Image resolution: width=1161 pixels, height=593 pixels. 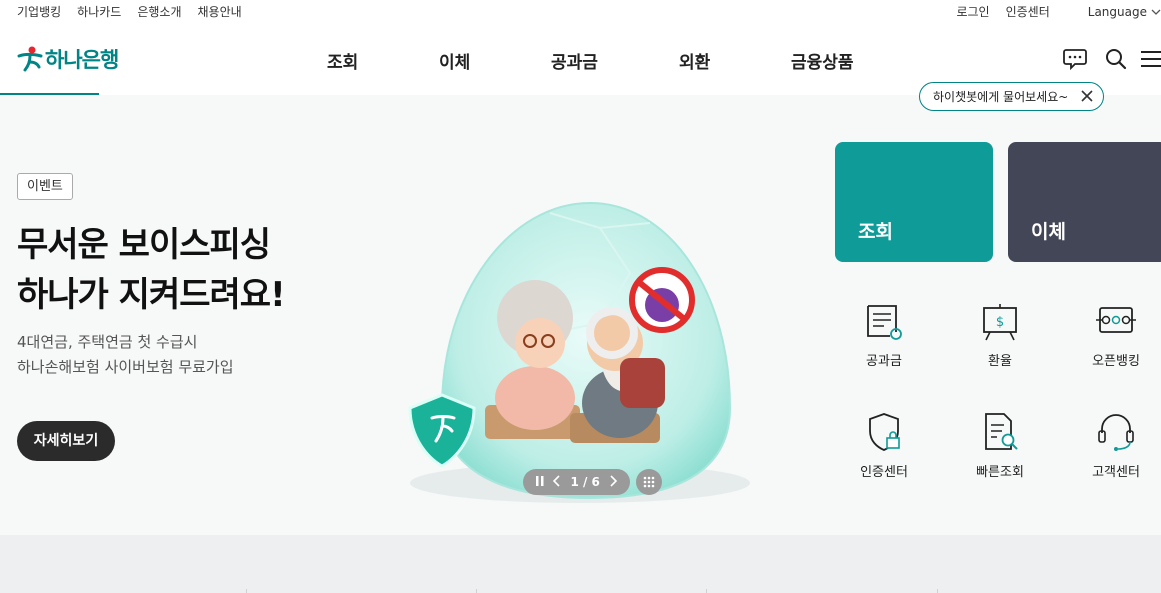 What do you see at coordinates (1075, 59) in the screenshot?
I see `chat-icon` at bounding box center [1075, 59].